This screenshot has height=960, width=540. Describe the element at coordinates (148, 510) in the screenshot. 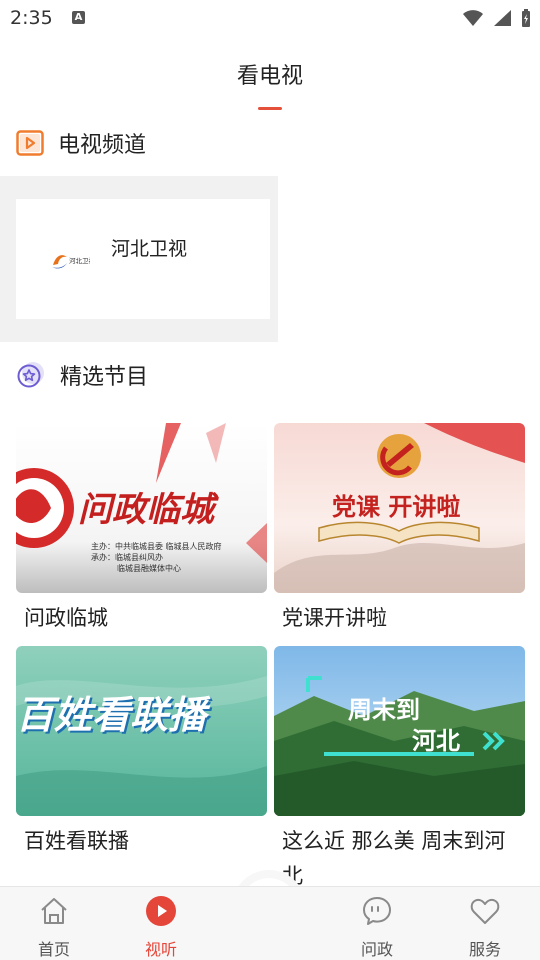

I see `thumb-title-text: 问政临城` at that location.